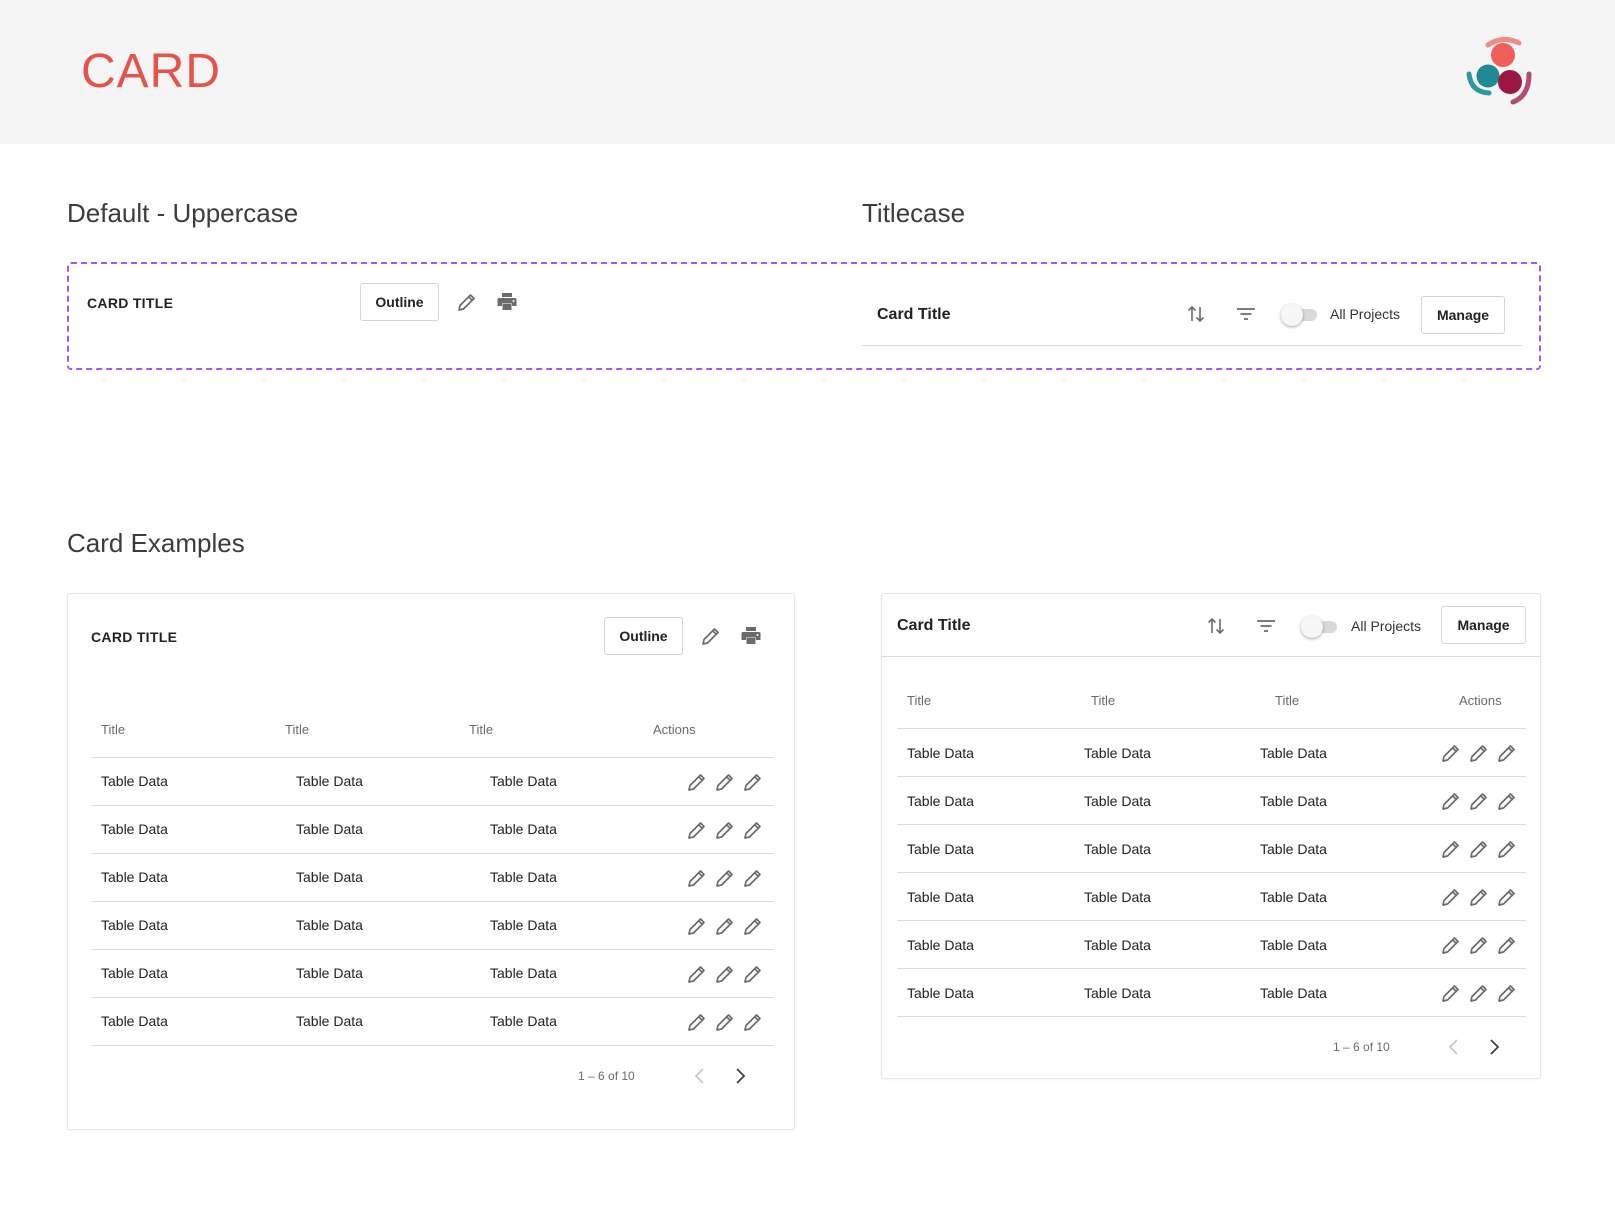 This screenshot has height=1209, width=1615. What do you see at coordinates (1211, 656) in the screenshot?
I see `card-header-divider` at bounding box center [1211, 656].